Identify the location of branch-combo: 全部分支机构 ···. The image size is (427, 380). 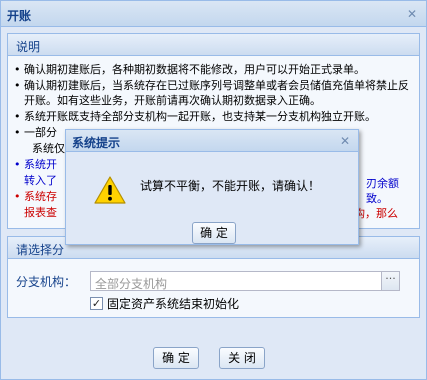
(245, 281).